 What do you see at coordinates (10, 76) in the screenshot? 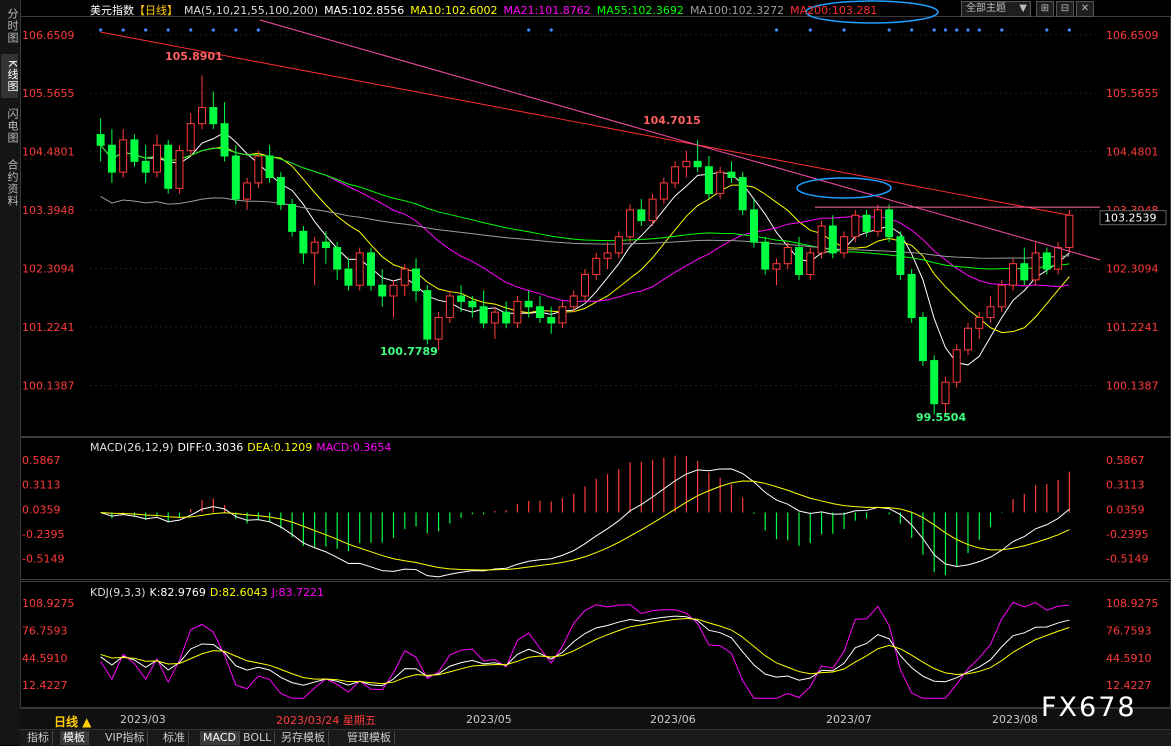
I see `tab-kline: K线图` at bounding box center [10, 76].